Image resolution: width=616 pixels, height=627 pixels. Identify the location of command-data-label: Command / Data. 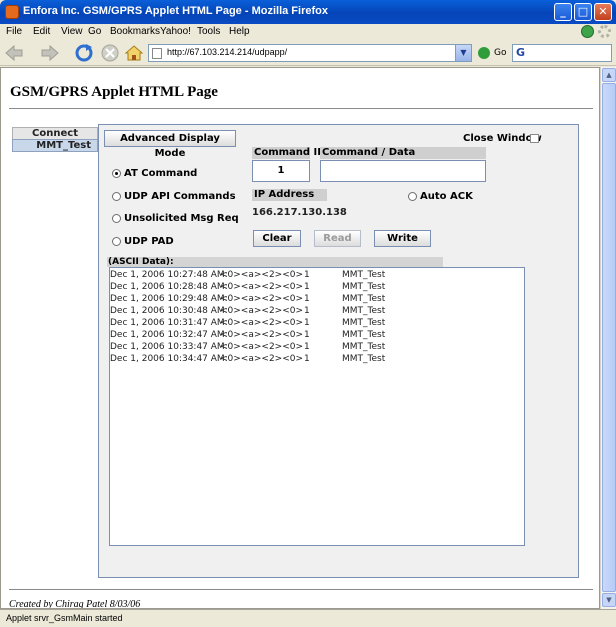
(403, 153).